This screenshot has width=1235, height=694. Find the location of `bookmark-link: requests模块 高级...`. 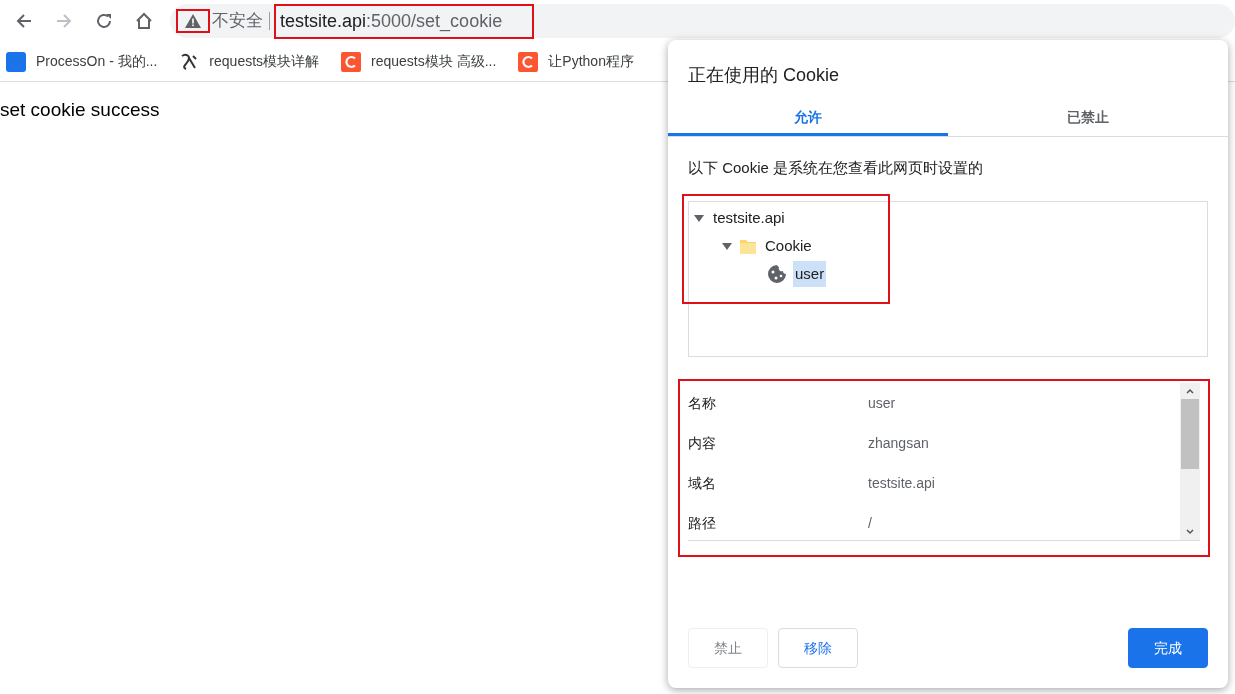

bookmark-link: requests模块 高级... is located at coordinates (434, 61).